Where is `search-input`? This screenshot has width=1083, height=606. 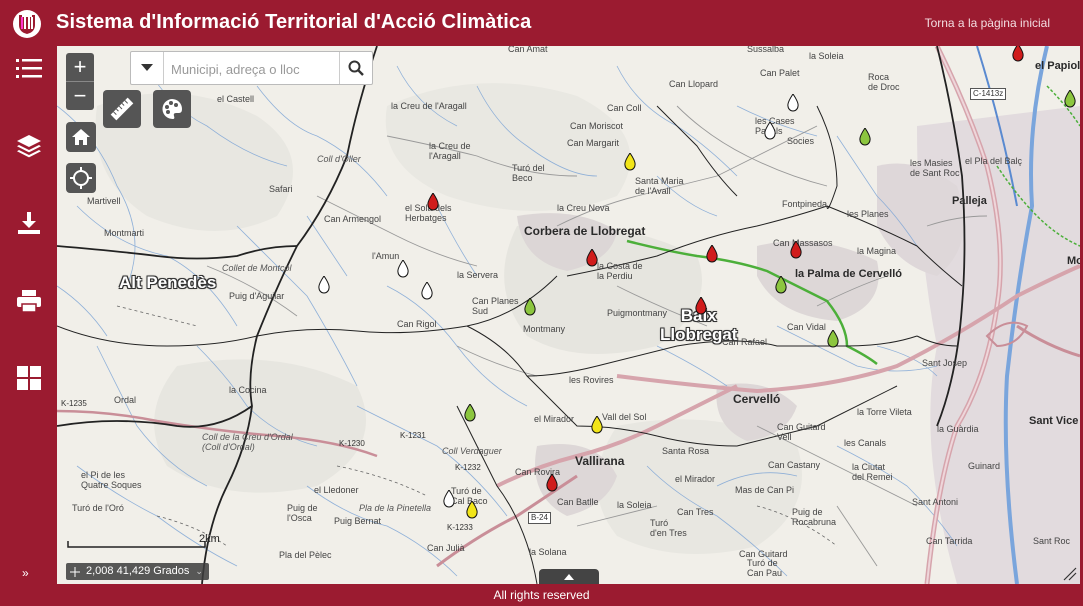 search-input is located at coordinates (251, 69).